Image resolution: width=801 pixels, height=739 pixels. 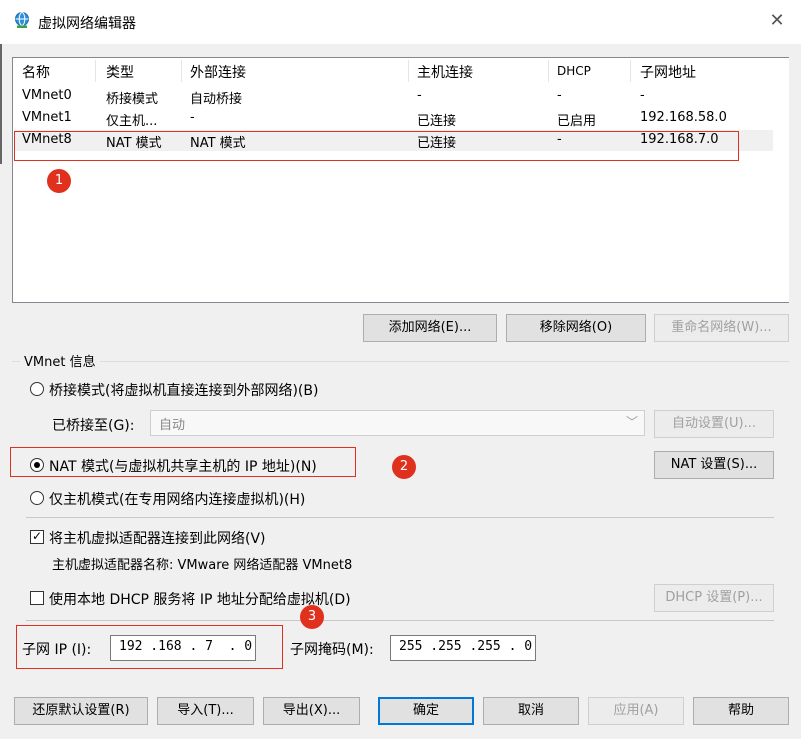 I want to click on host-only-radio, so click(x=37, y=498).